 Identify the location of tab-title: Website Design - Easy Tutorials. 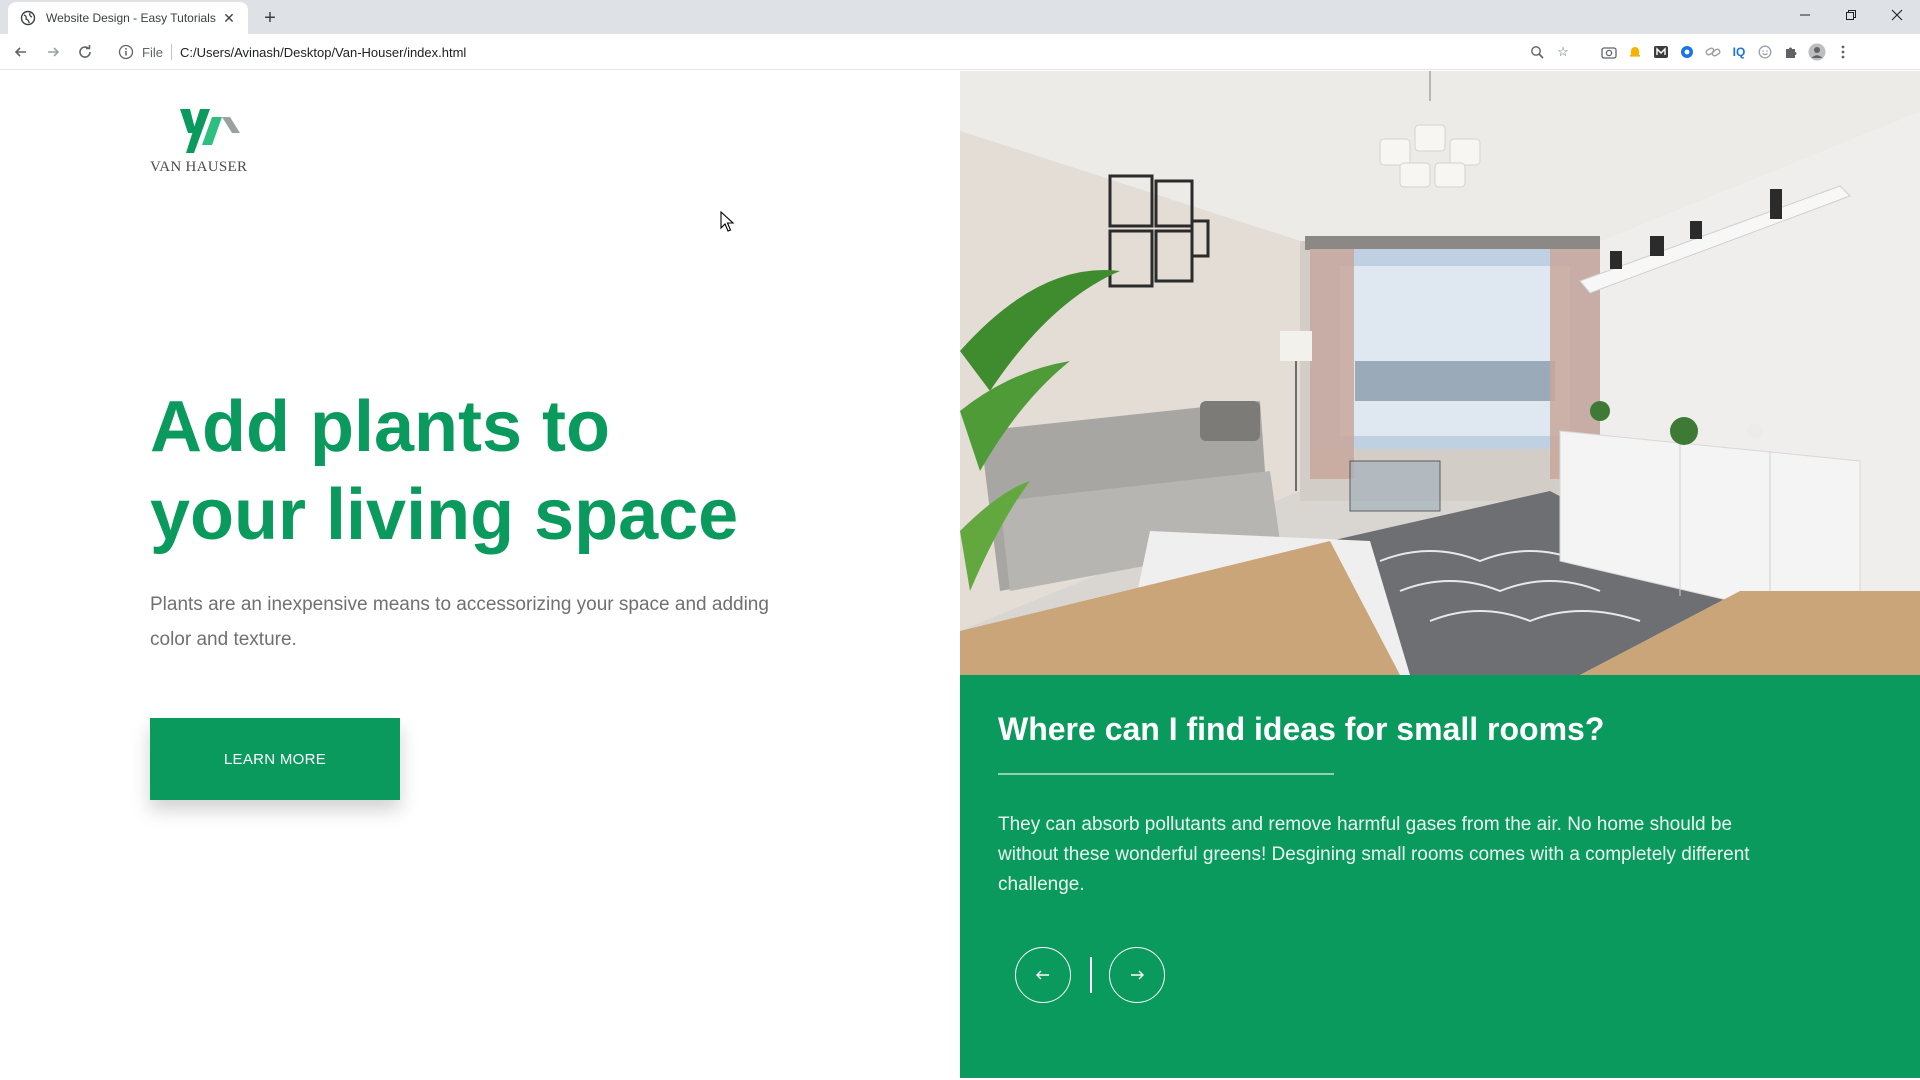
(131, 18).